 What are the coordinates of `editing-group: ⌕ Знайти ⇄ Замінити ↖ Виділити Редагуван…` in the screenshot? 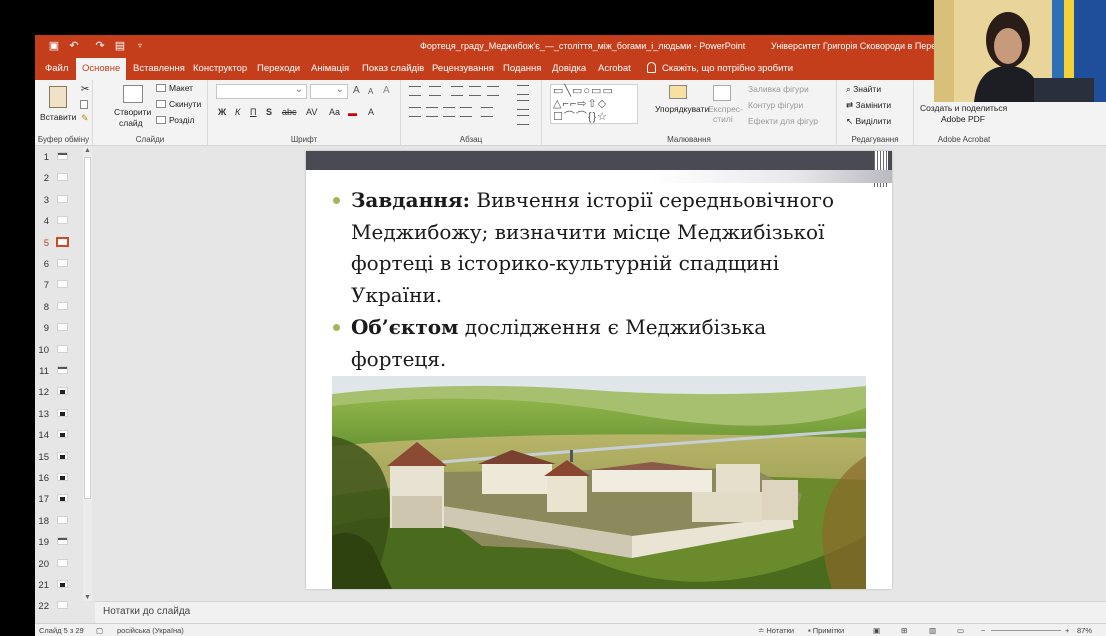 It's located at (875, 113).